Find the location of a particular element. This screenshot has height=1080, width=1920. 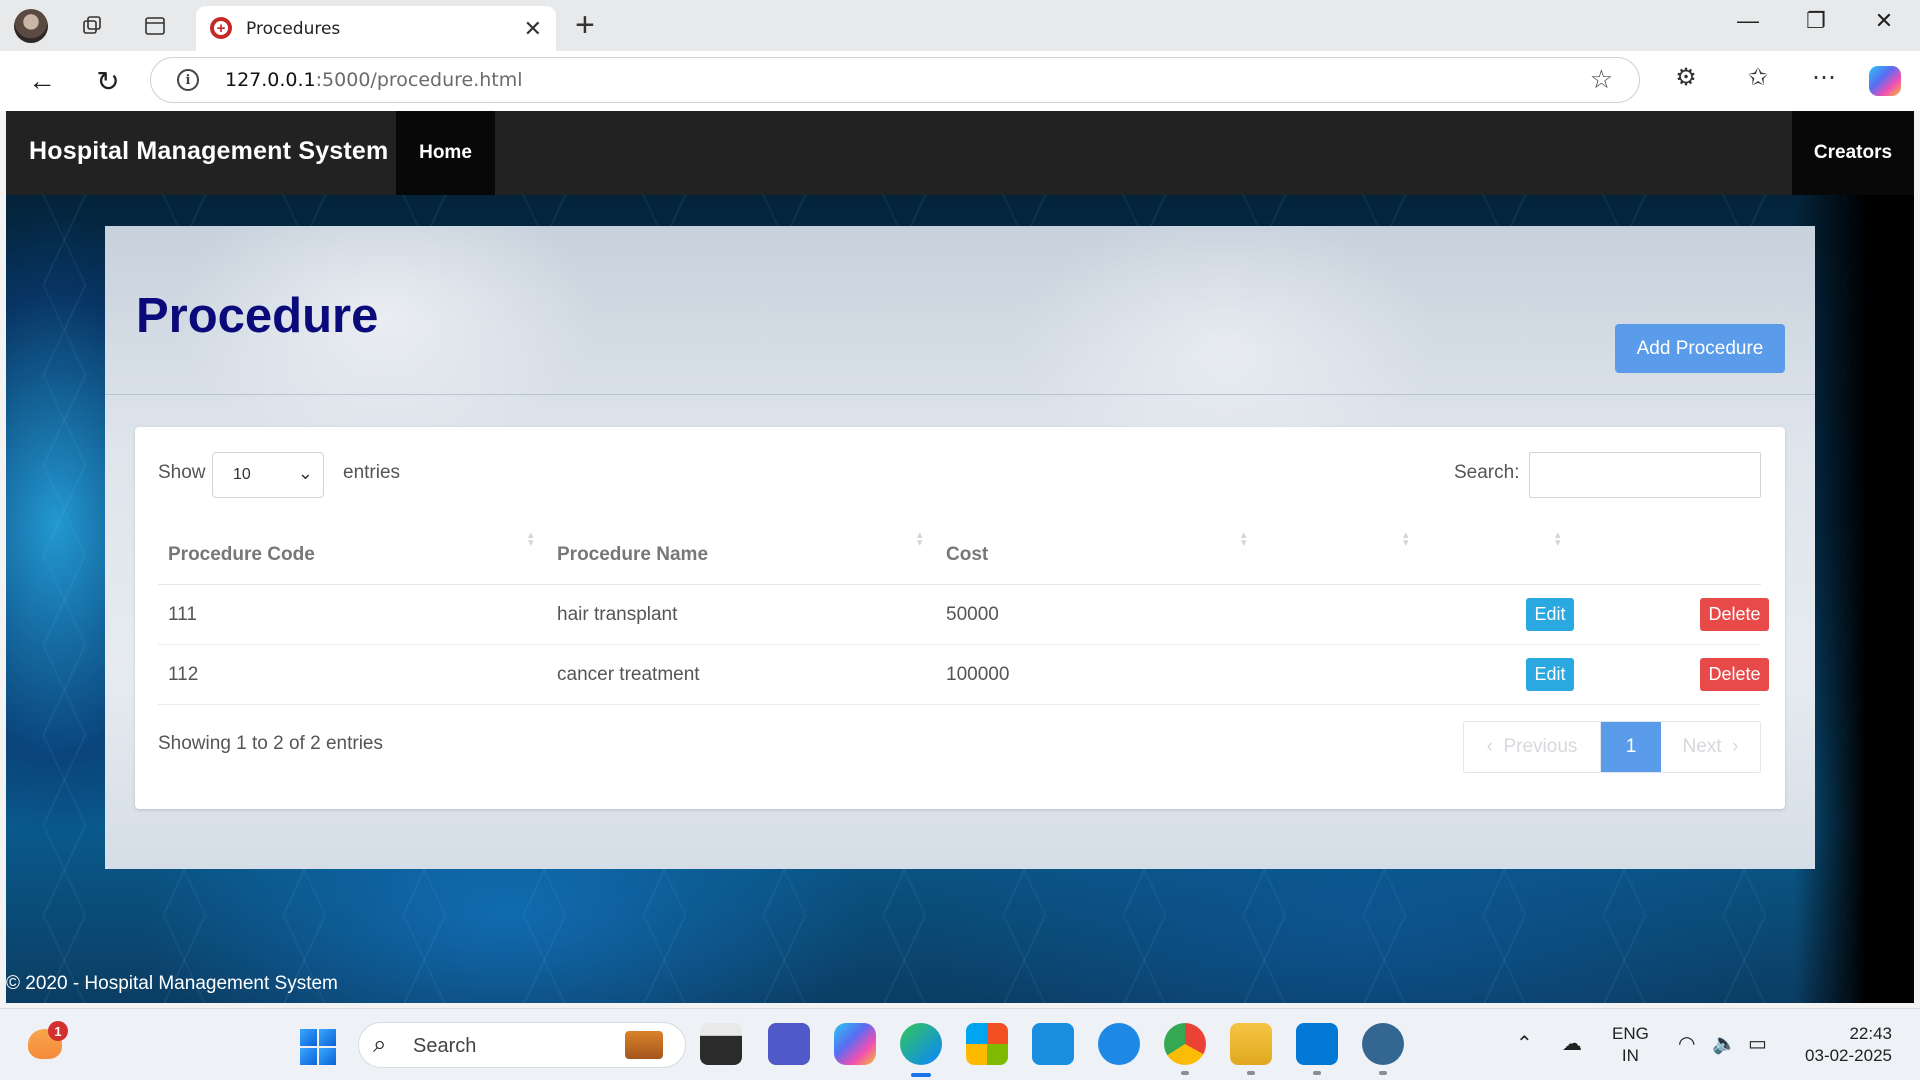

nav-home-link: Home is located at coordinates (445, 153).